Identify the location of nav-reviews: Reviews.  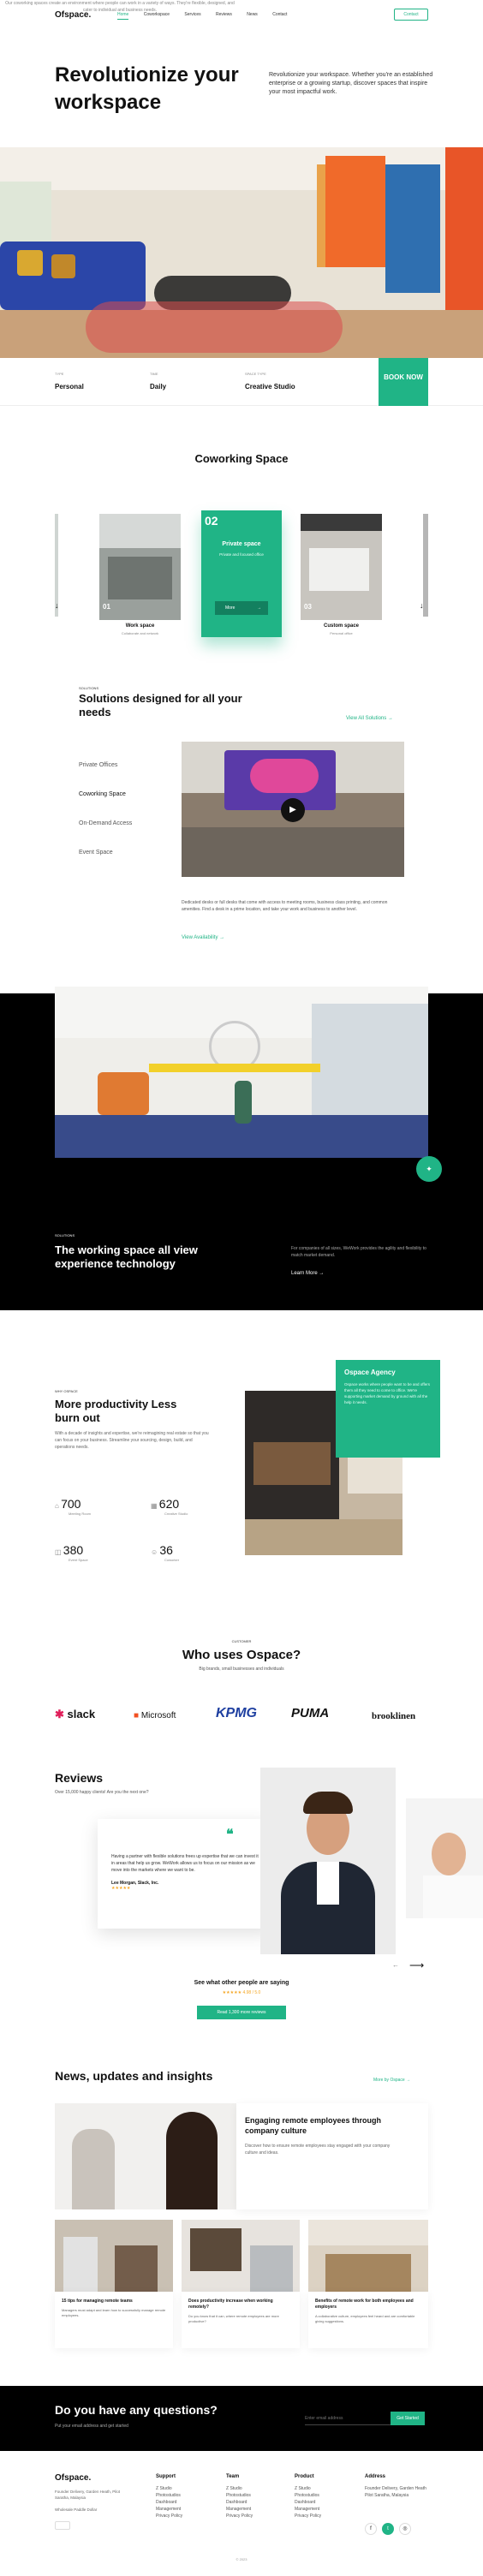
(224, 14).